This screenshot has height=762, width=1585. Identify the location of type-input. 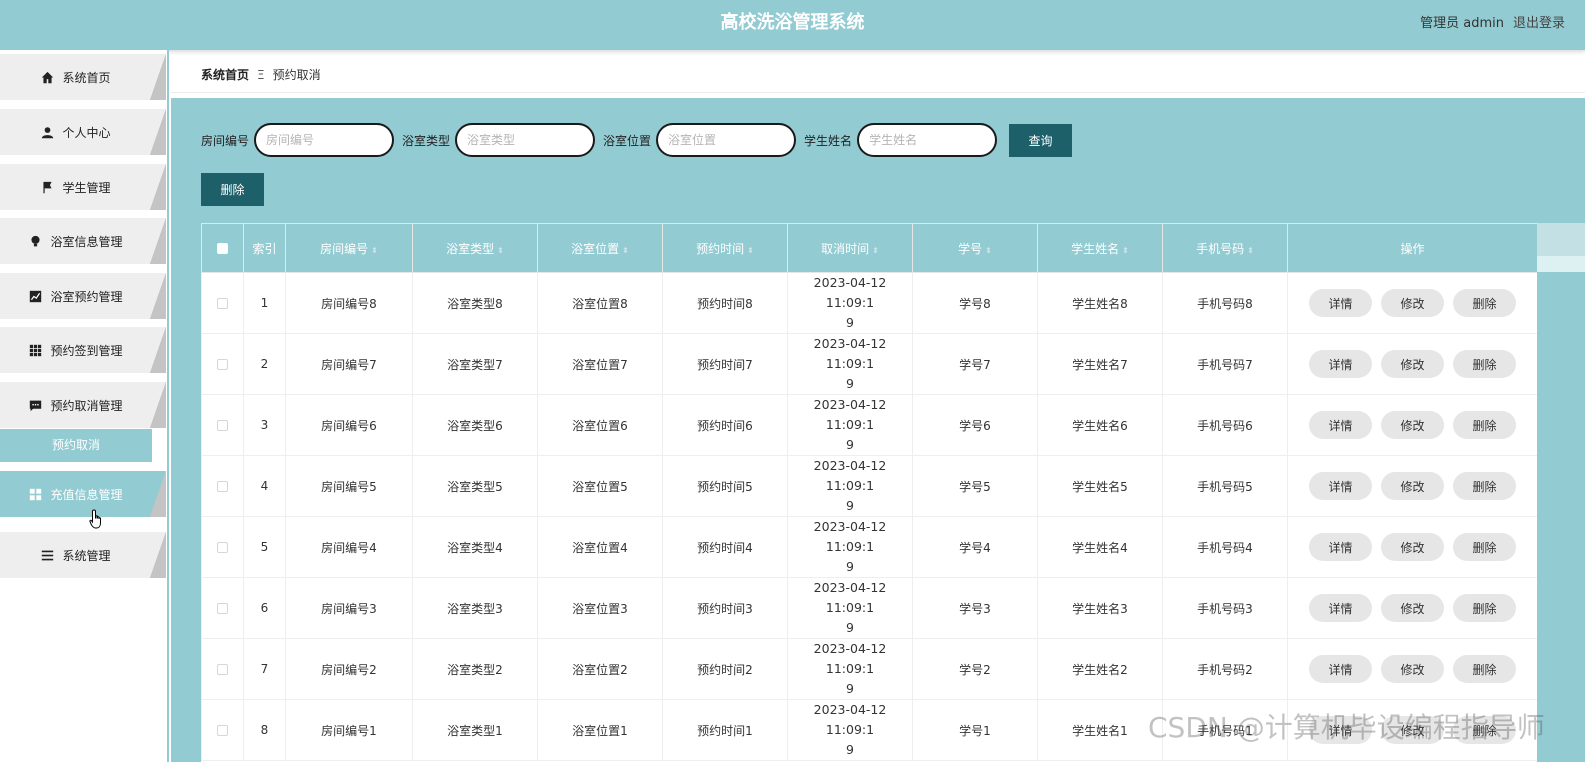
(525, 140).